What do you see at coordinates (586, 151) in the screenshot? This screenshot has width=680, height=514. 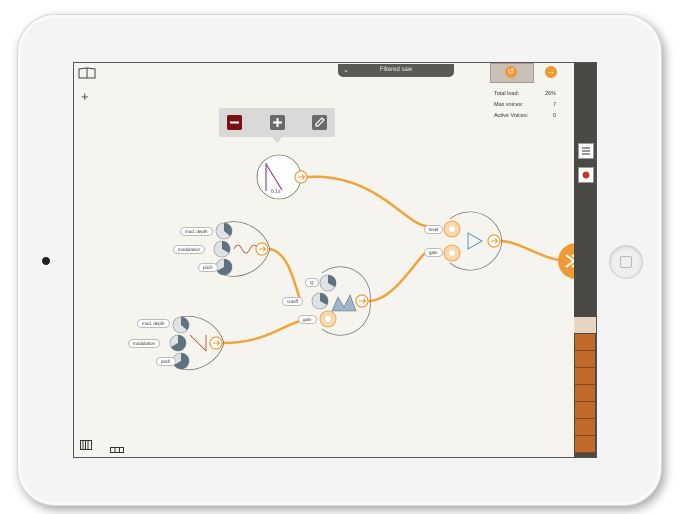 I see `list-icon` at bounding box center [586, 151].